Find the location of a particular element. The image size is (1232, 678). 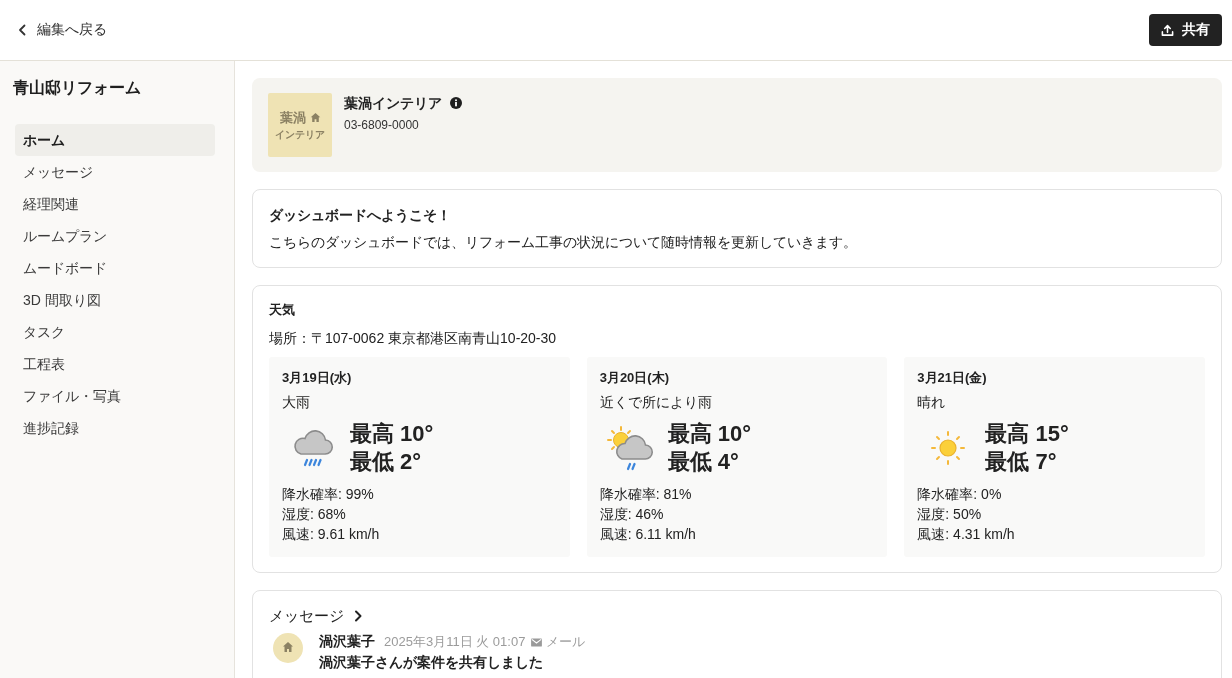

back-link: 編集へ戻る is located at coordinates (62, 30).